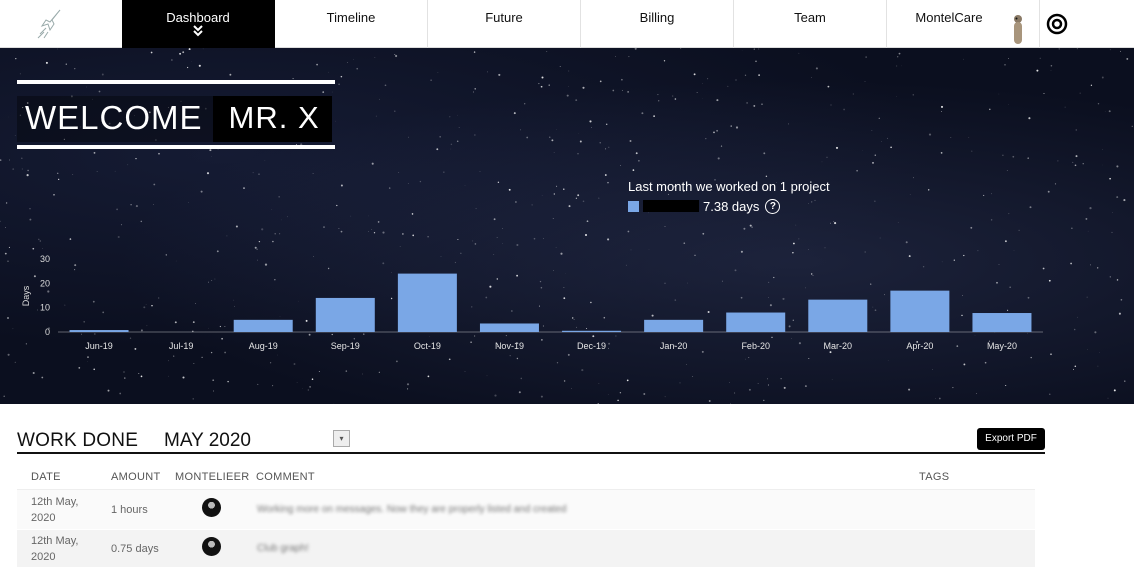  I want to click on export-pdf-button: Export PDF, so click(1011, 439).